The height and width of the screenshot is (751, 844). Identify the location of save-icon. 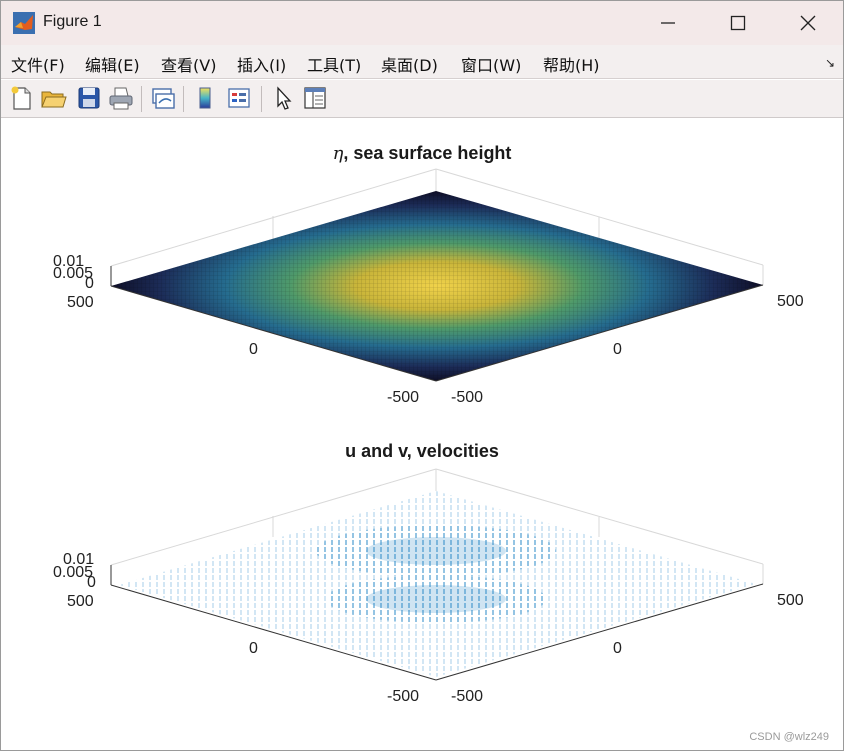
(89, 98).